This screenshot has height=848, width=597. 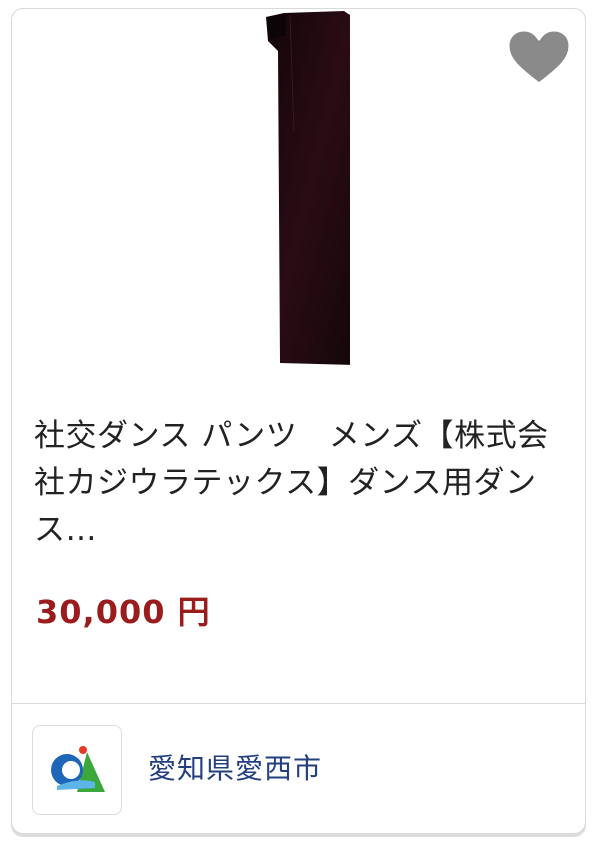 I want to click on divider, so click(x=298, y=703).